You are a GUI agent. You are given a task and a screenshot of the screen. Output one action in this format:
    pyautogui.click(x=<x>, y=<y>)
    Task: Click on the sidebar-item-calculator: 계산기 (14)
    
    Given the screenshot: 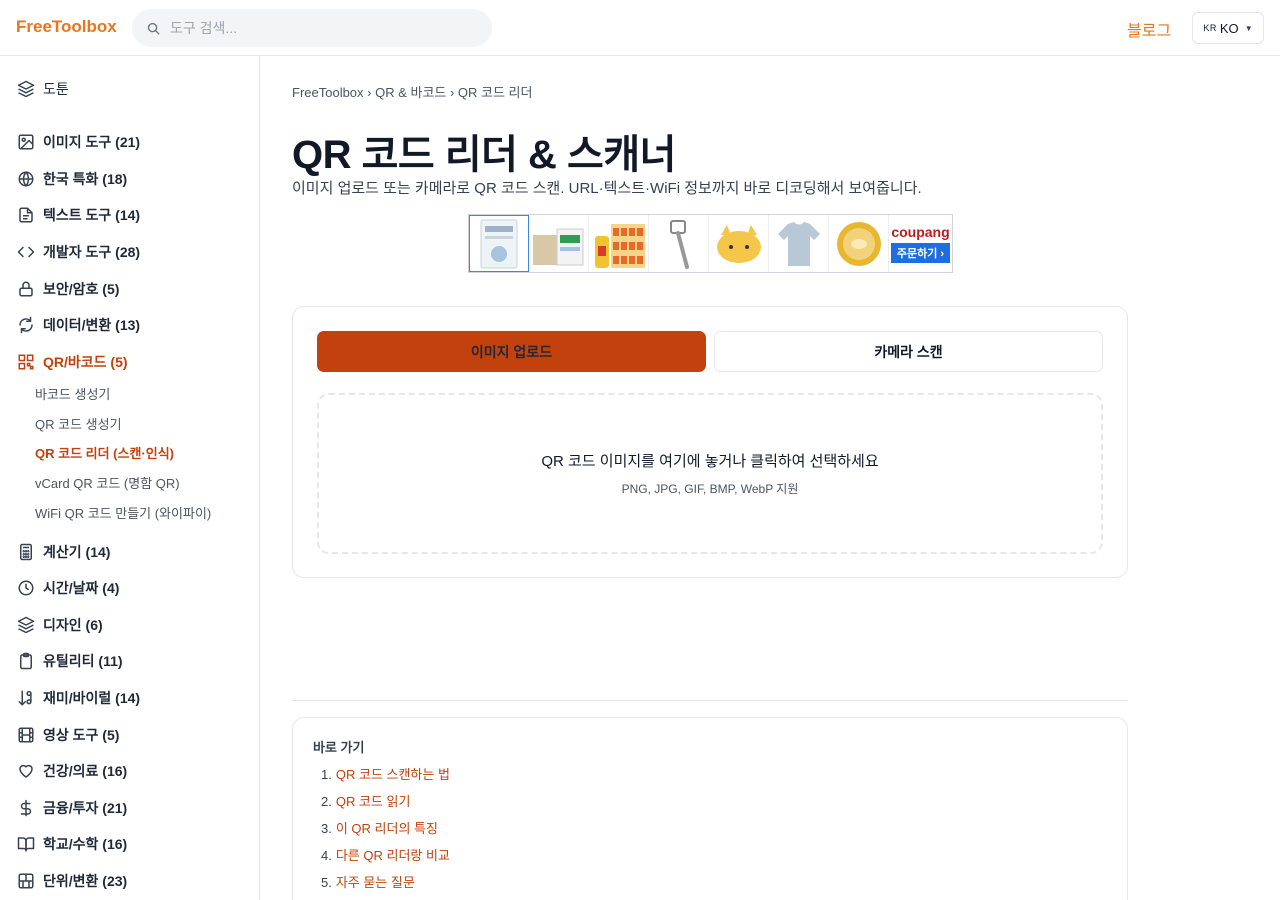 What is the action you would take?
    pyautogui.click(x=63, y=552)
    